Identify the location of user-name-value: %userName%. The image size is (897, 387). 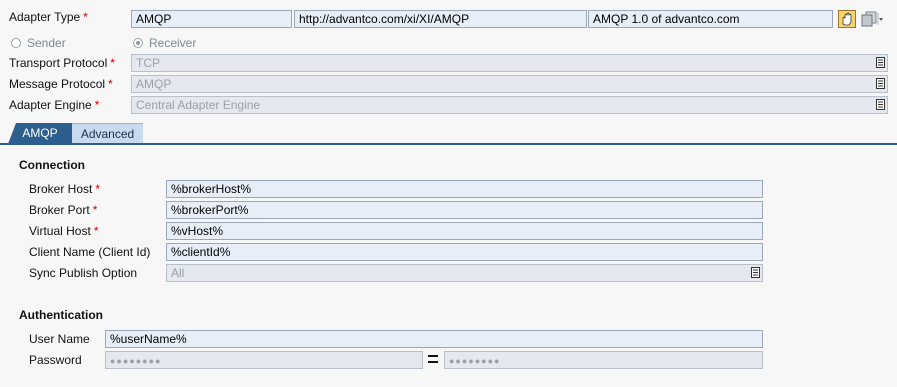
(148, 339).